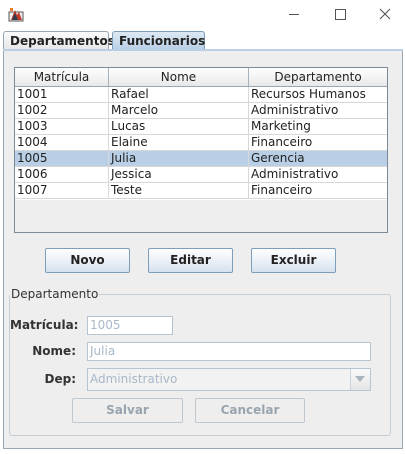 The width and height of the screenshot is (406, 454). I want to click on cell-nome: Teste, so click(179, 190).